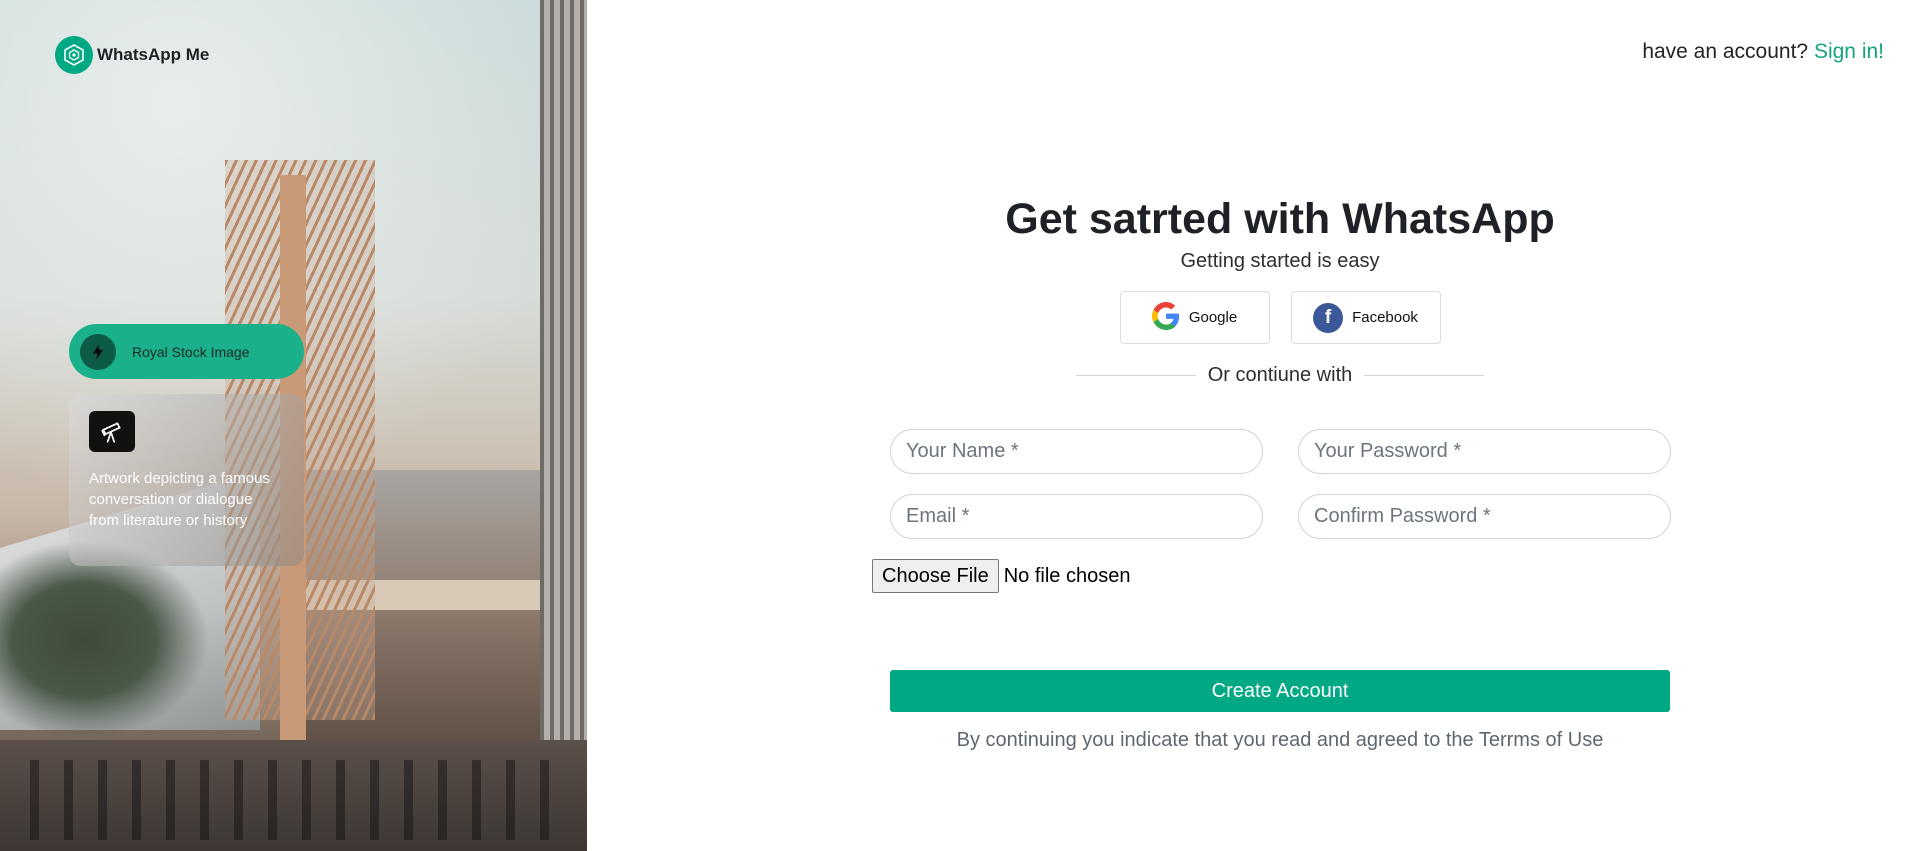  Describe the element at coordinates (1849, 51) in the screenshot. I see `signin-link: Sign in!` at that location.